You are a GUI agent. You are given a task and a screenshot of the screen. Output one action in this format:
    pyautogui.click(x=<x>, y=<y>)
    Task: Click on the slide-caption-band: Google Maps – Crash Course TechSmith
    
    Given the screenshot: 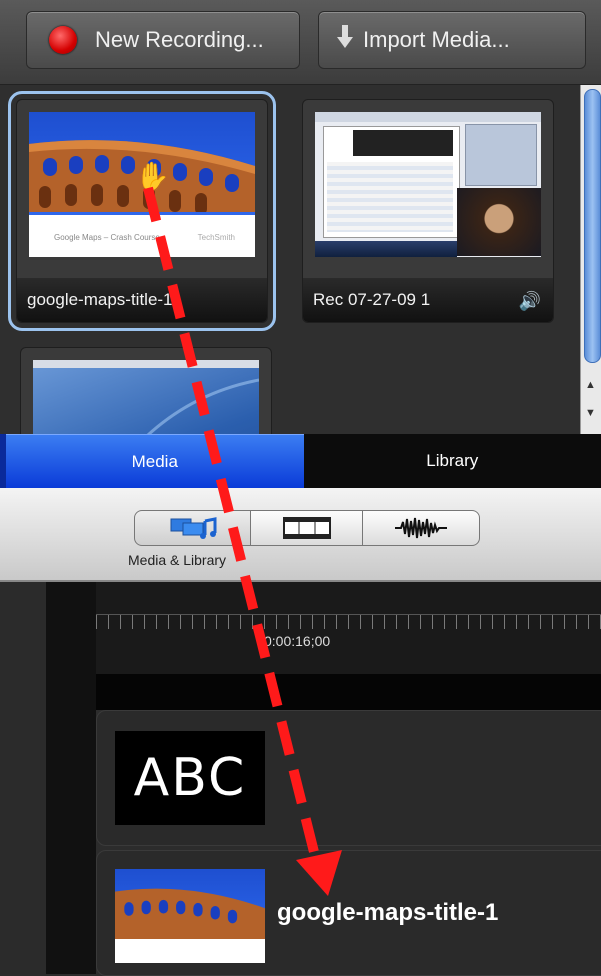 What is the action you would take?
    pyautogui.click(x=142, y=236)
    